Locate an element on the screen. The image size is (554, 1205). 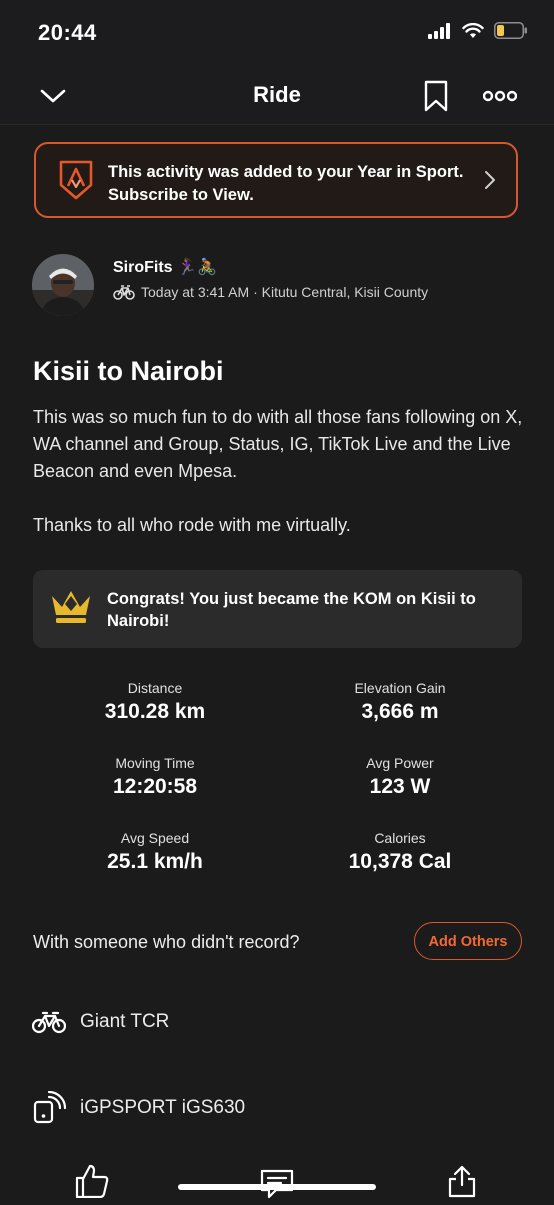
kom-crown is located at coordinates (71, 609).